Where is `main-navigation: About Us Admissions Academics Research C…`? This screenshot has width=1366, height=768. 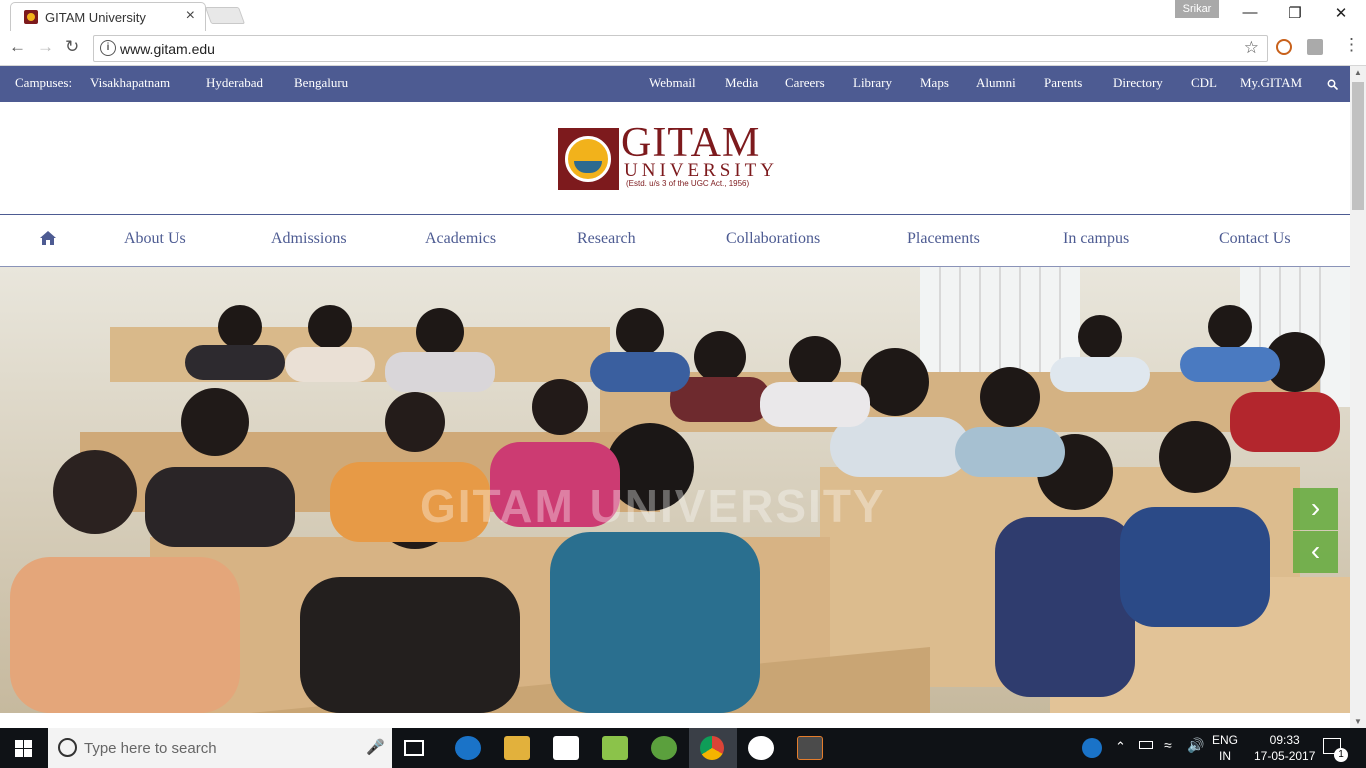
main-navigation: About Us Admissions Academics Research C… is located at coordinates (675, 241).